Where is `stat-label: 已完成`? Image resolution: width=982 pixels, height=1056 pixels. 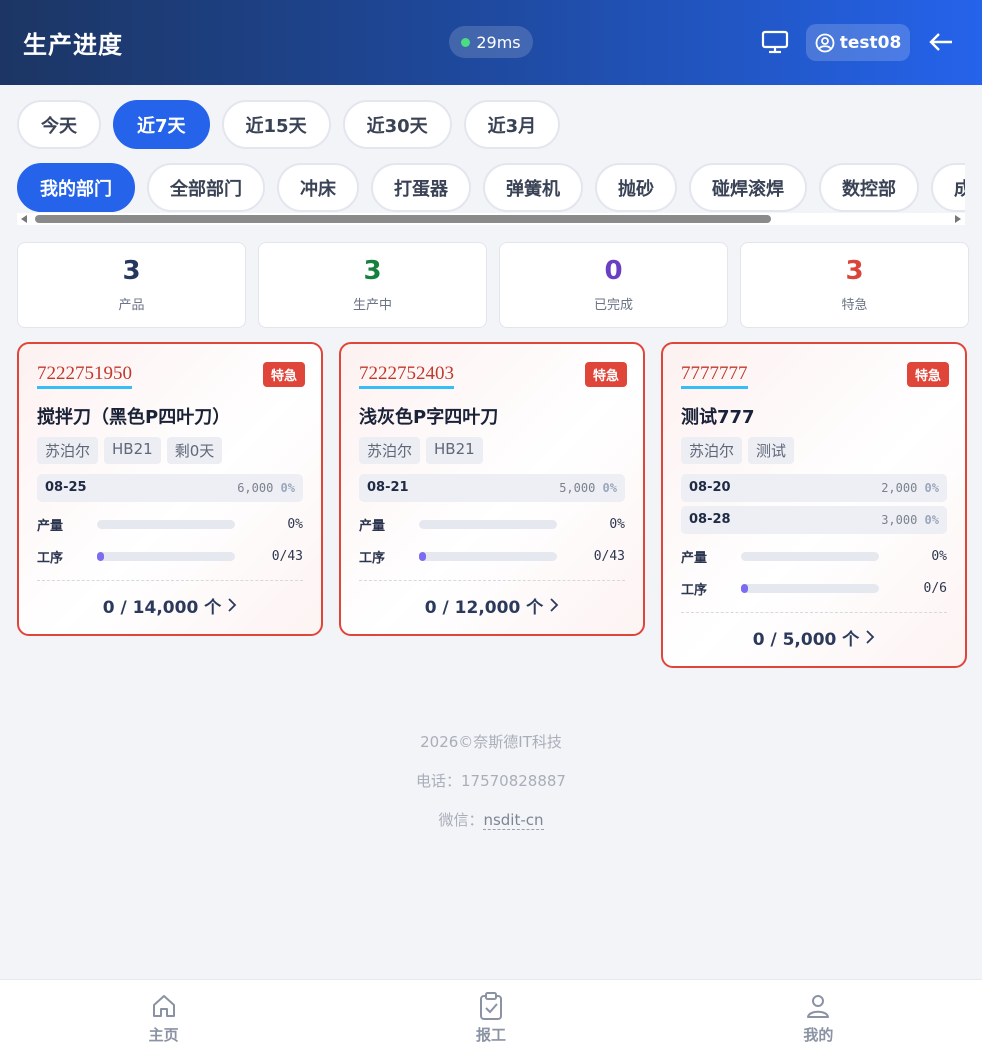
stat-label: 已完成 is located at coordinates (613, 305).